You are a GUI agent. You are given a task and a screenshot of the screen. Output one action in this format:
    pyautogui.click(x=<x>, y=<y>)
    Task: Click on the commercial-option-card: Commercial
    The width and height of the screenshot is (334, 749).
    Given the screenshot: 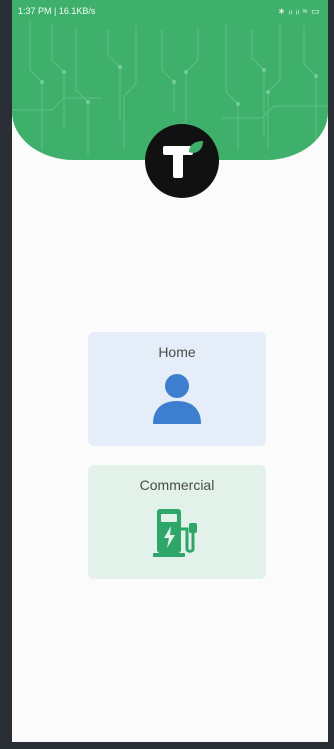 What is the action you would take?
    pyautogui.click(x=177, y=522)
    